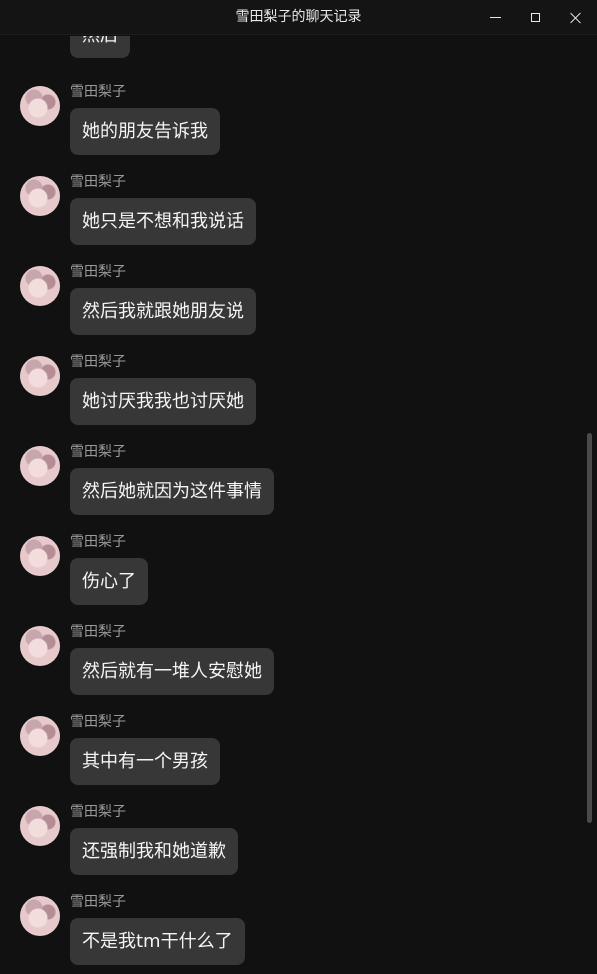 This screenshot has height=974, width=597. Describe the element at coordinates (589, 628) in the screenshot. I see `scrollbar-thumb` at that location.